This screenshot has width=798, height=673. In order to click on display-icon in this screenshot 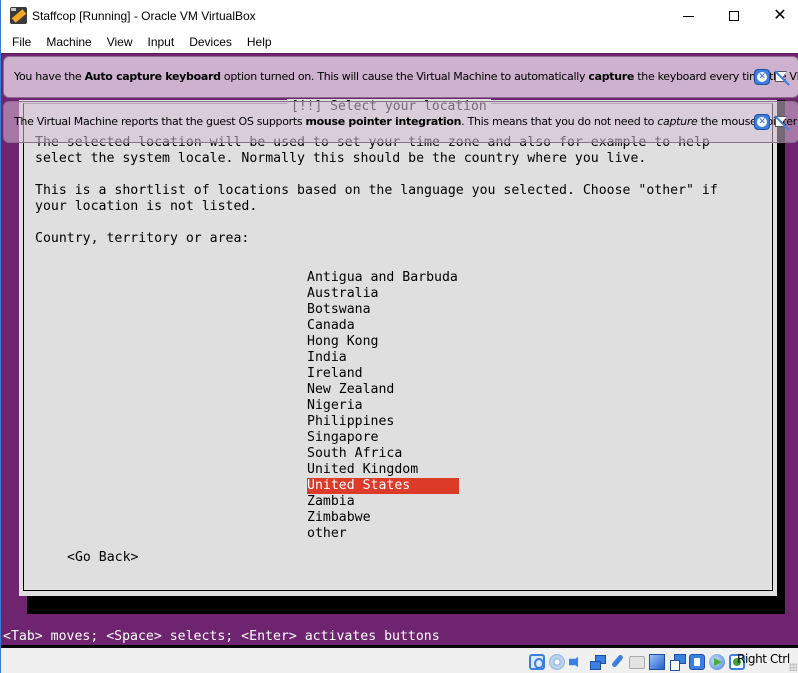, I will do `click(657, 662)`.